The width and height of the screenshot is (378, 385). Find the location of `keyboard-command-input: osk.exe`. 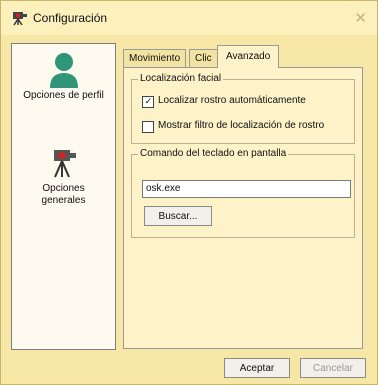

keyboard-command-input: osk.exe is located at coordinates (246, 189).